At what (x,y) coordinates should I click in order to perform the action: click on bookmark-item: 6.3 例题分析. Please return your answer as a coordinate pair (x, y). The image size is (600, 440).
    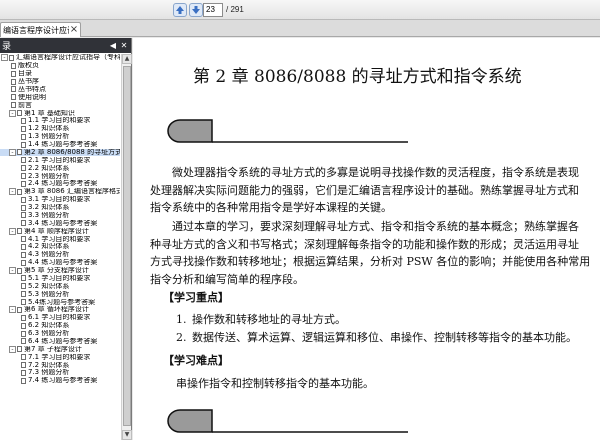
    Looking at the image, I should click on (60, 334).